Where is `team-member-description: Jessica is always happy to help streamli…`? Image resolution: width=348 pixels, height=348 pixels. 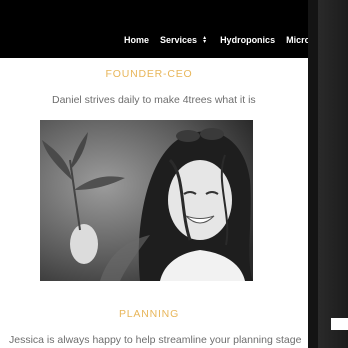
team-member-description: Jessica is always happy to help streamli… is located at coordinates (155, 340).